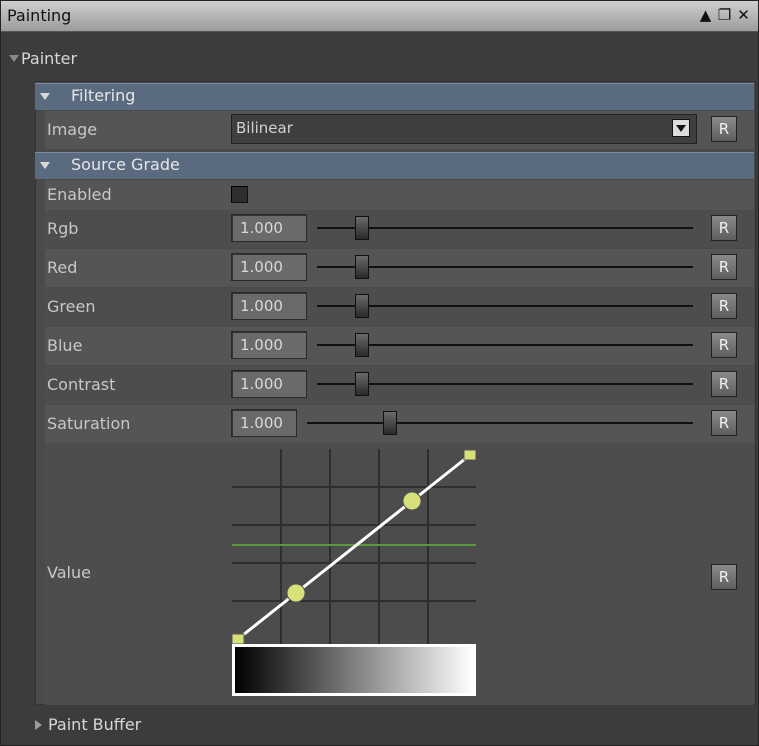 The width and height of the screenshot is (759, 746). Describe the element at coordinates (505, 384) in the screenshot. I see `contrast-slider-track` at that location.